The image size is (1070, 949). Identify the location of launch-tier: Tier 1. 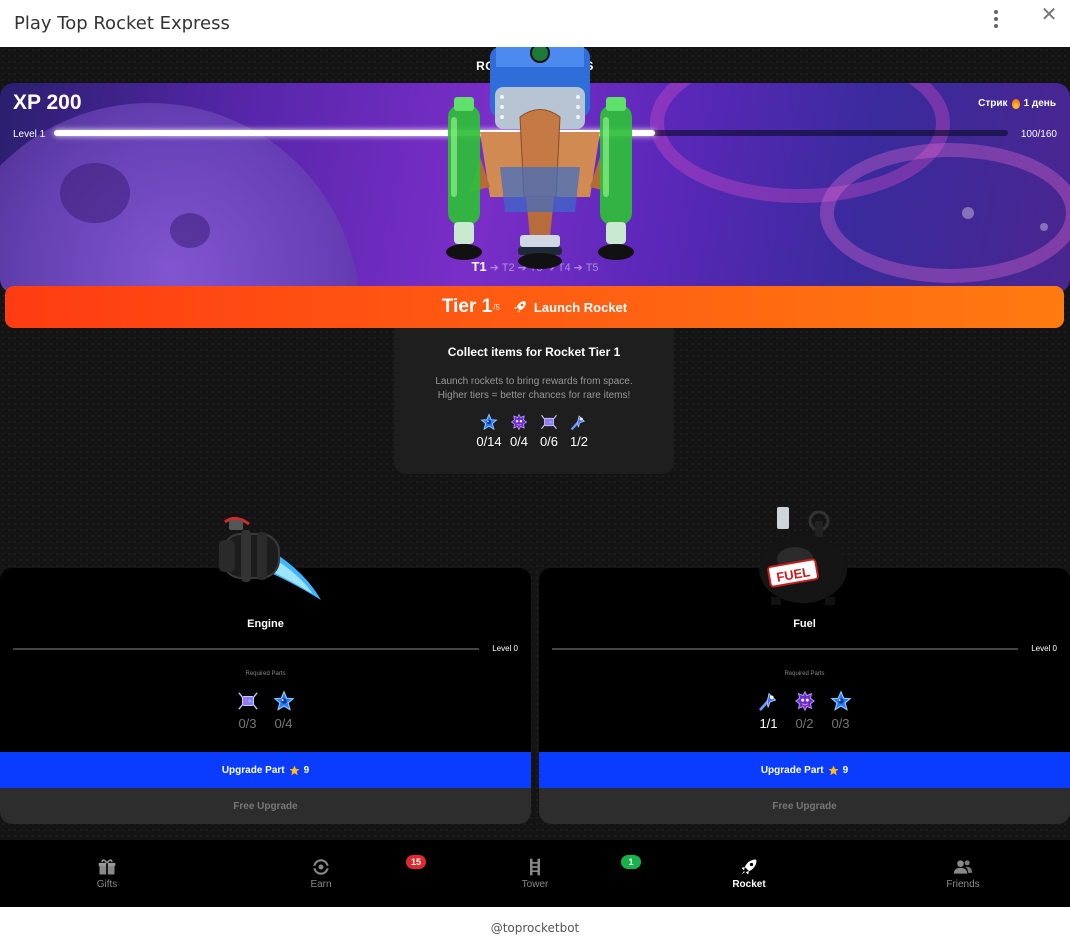
(467, 306).